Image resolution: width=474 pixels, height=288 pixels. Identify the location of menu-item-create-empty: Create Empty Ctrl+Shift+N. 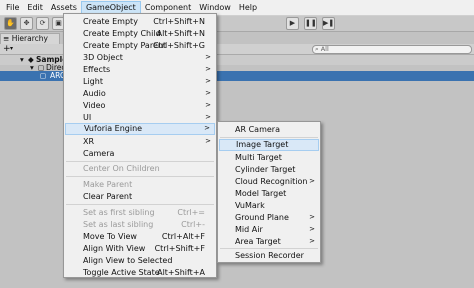
(140, 21).